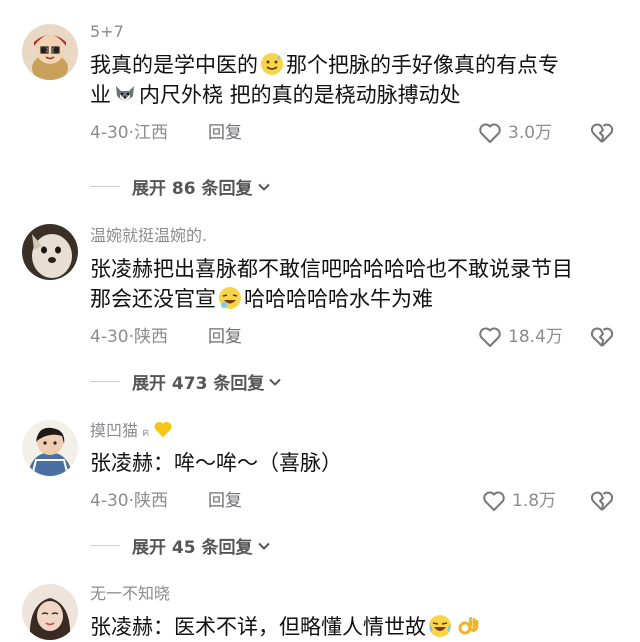  I want to click on expand-replies-button: 展开 86 条回复, so click(180, 186).